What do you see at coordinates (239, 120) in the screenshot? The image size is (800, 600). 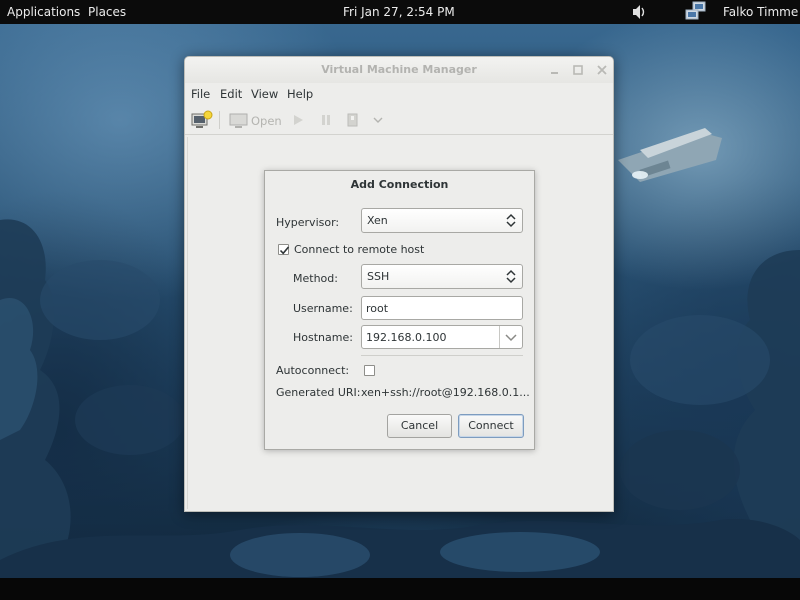 I see `monitor-icon` at bounding box center [239, 120].